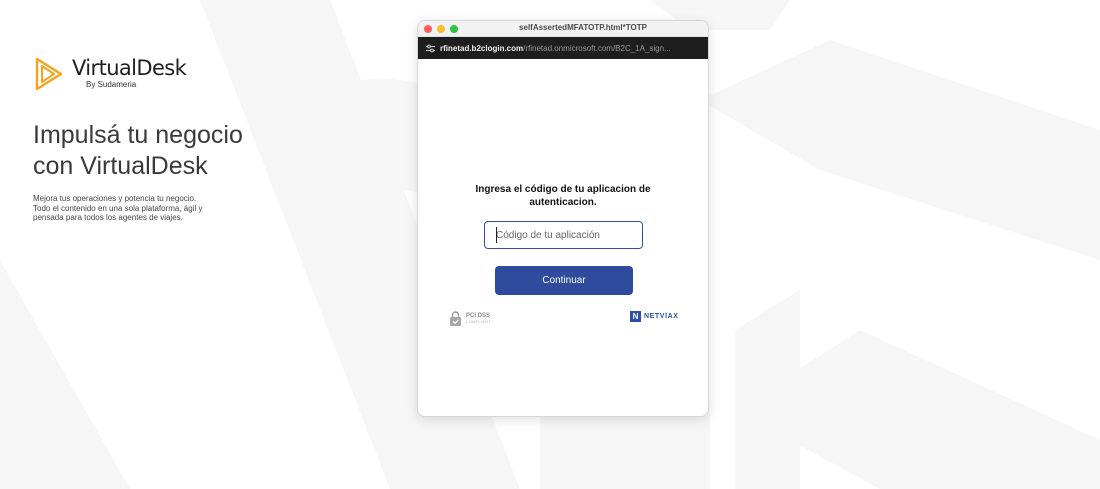 The width and height of the screenshot is (1100, 489). I want to click on headline-line-2: con VirtualDesk, so click(120, 166).